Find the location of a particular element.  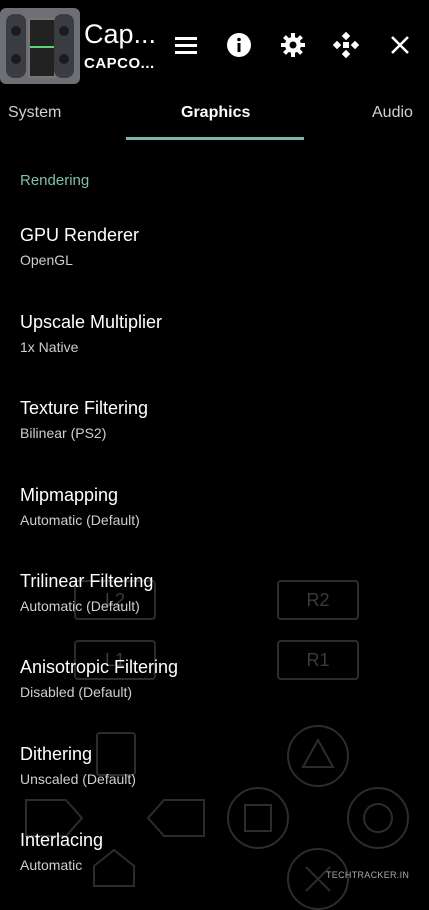

setting-name: GPU Renderer is located at coordinates (80, 235).